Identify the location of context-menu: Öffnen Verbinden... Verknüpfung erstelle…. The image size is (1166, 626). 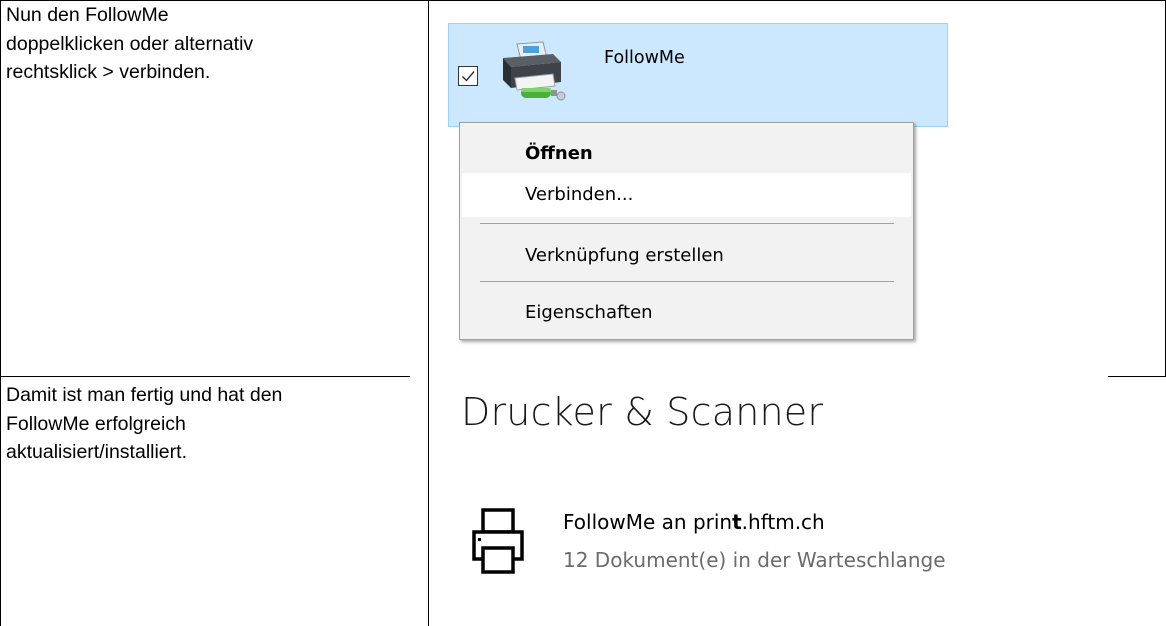
(686, 231).